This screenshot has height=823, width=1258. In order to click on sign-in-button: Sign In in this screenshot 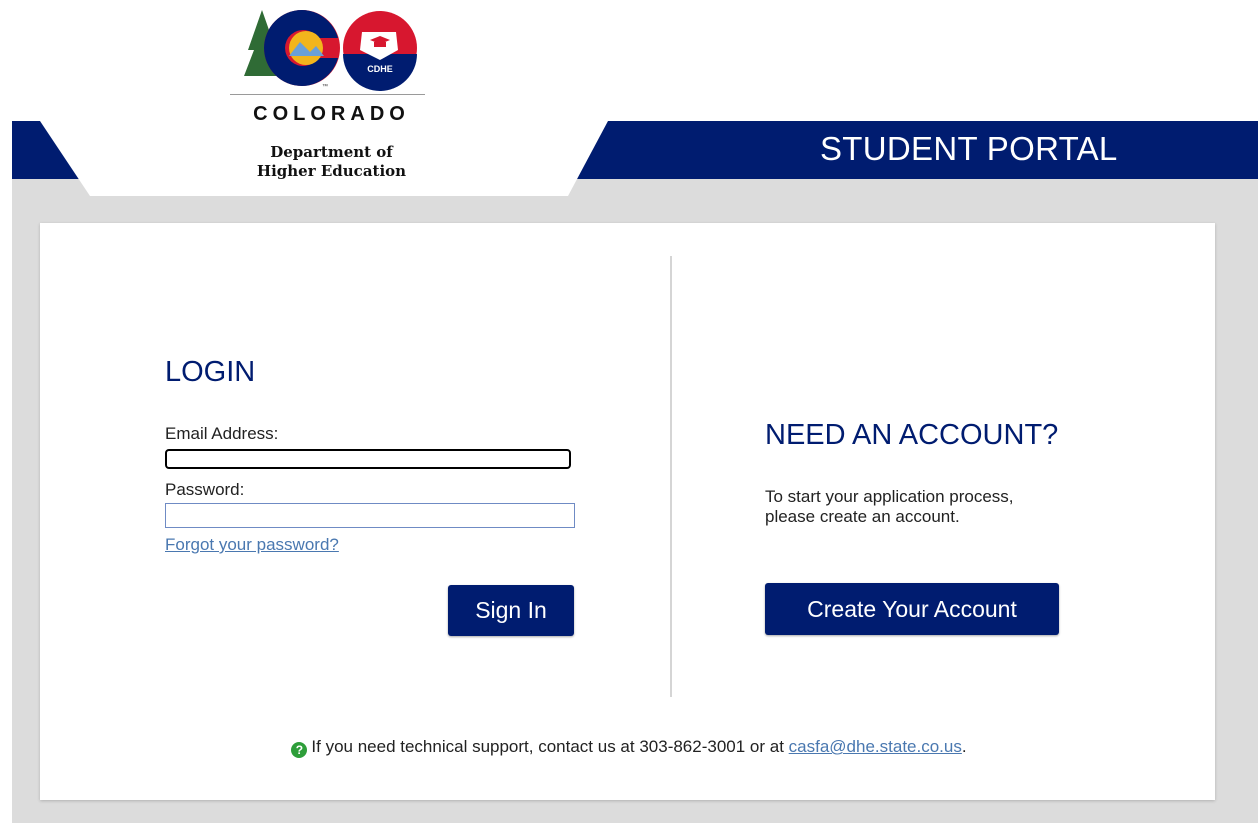, I will do `click(511, 610)`.